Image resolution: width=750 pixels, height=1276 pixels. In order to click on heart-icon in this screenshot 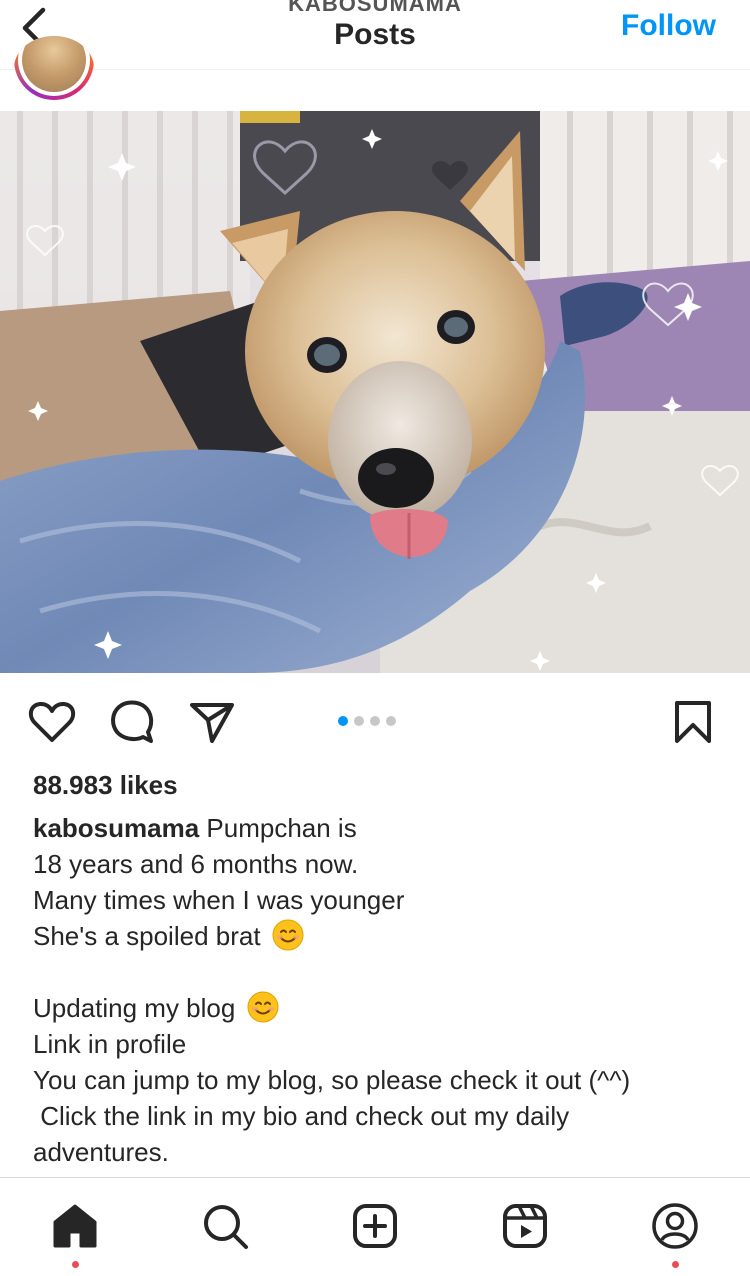, I will do `click(52, 721)`.